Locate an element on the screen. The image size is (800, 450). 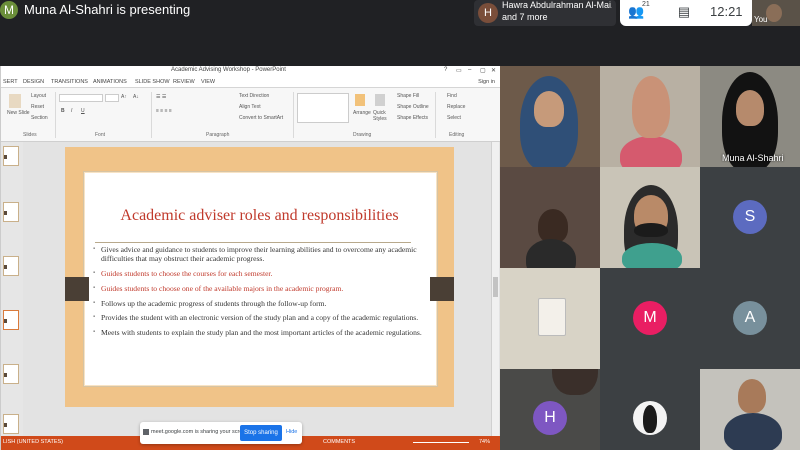
text-direction-button: Text Direction is located at coordinates (254, 96).